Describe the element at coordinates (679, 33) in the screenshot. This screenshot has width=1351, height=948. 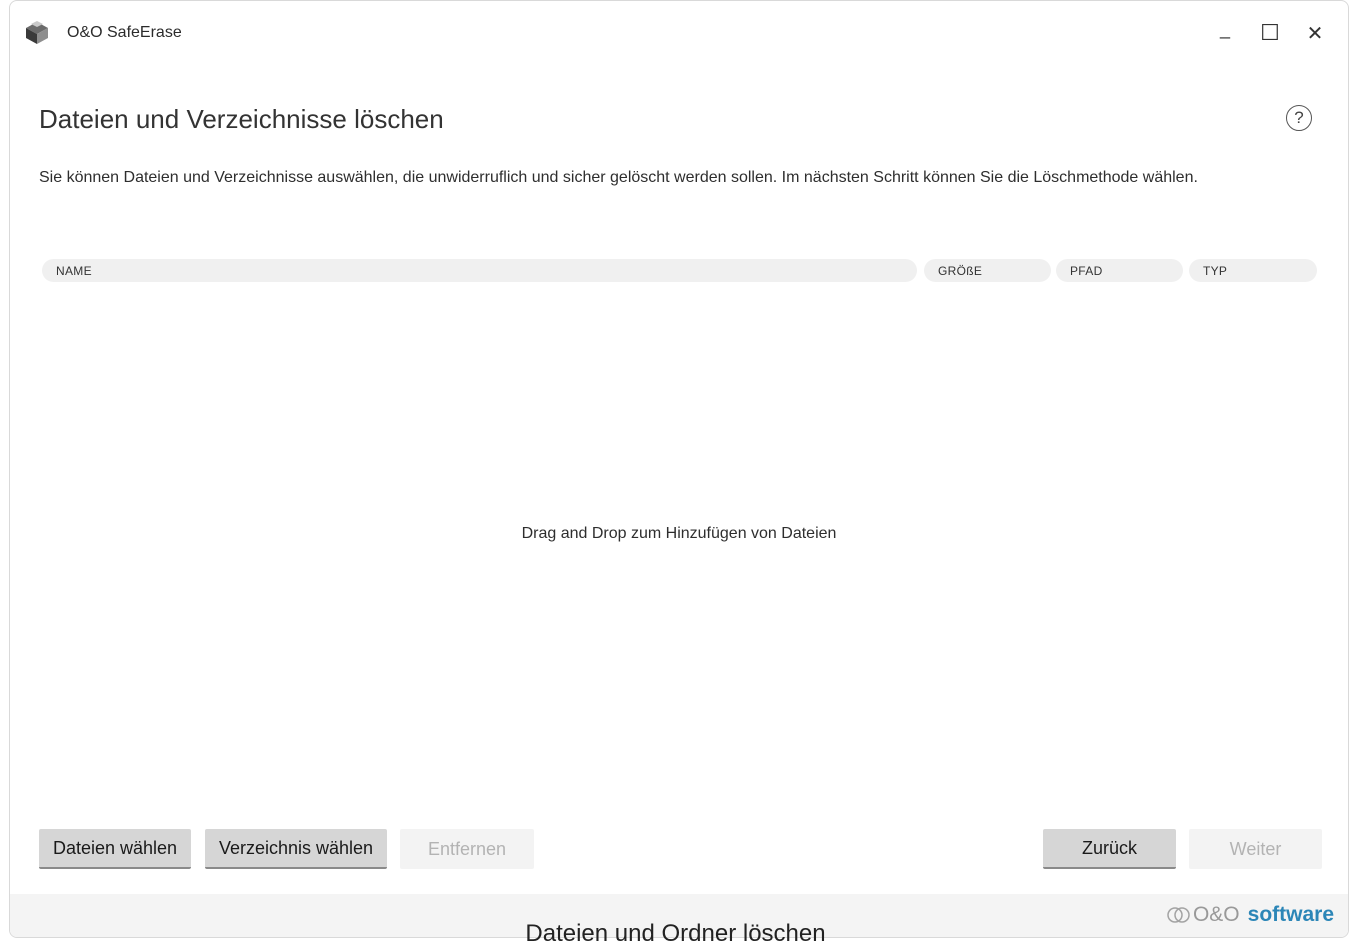
I see `title-bar: O&O SafeErase _ ☐ ✕` at that location.